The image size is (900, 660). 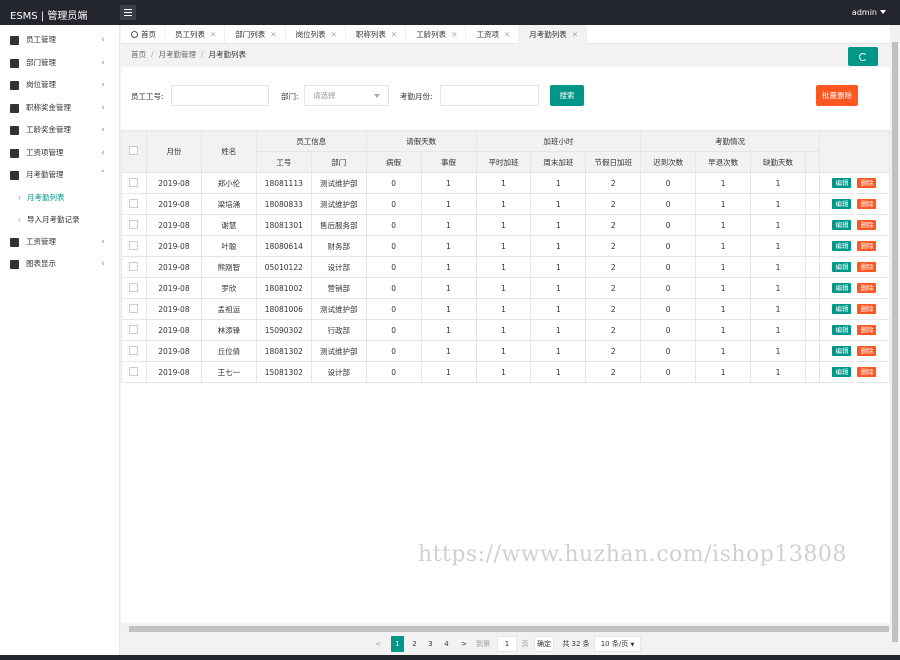 I want to click on user-menu: admin, so click(x=869, y=12).